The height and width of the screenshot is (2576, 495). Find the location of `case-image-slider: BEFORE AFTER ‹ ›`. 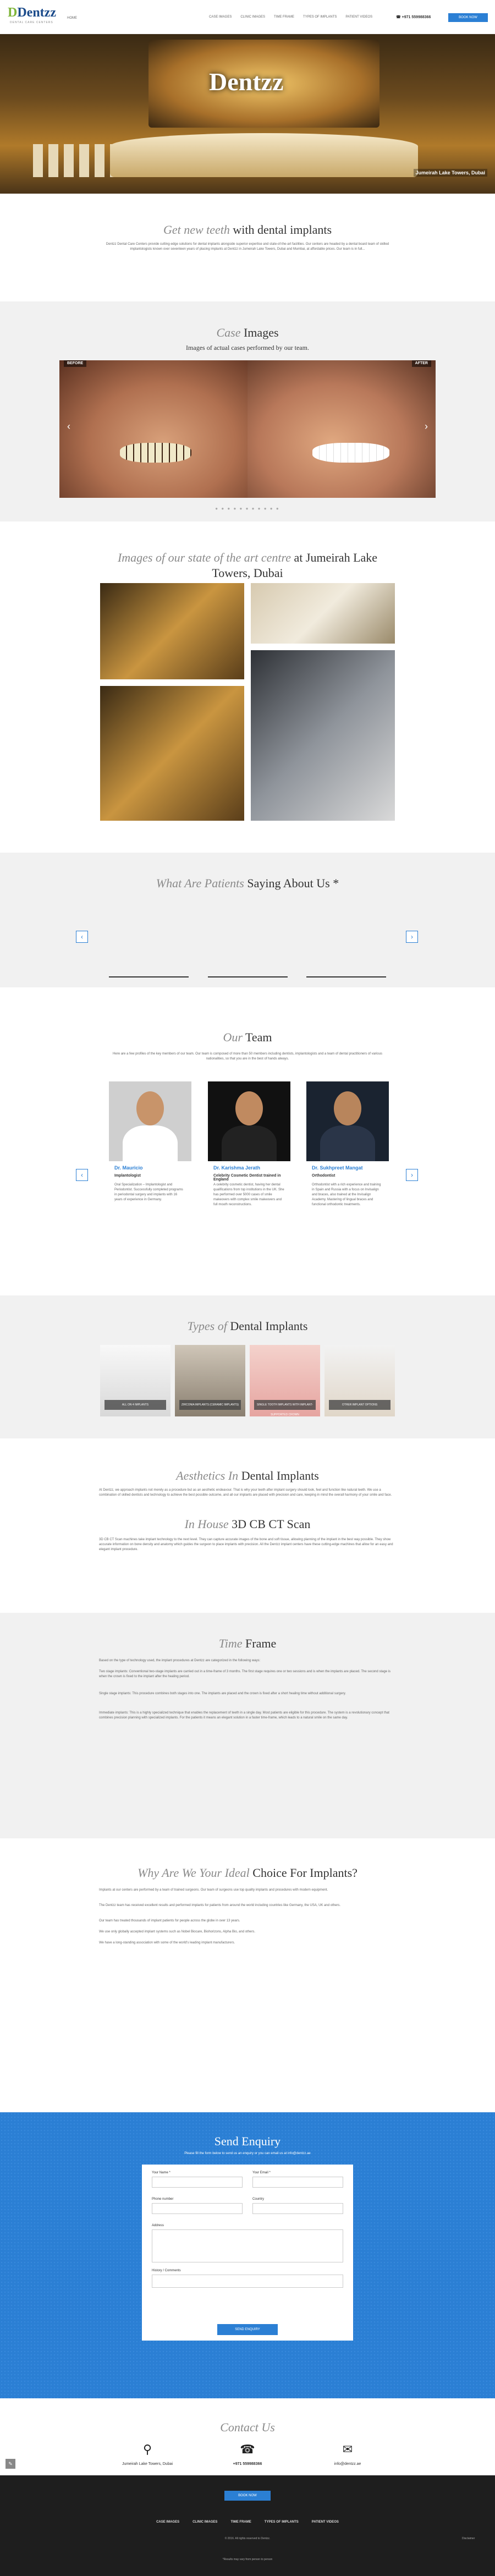

case-image-slider: BEFORE AFTER ‹ › is located at coordinates (248, 429).